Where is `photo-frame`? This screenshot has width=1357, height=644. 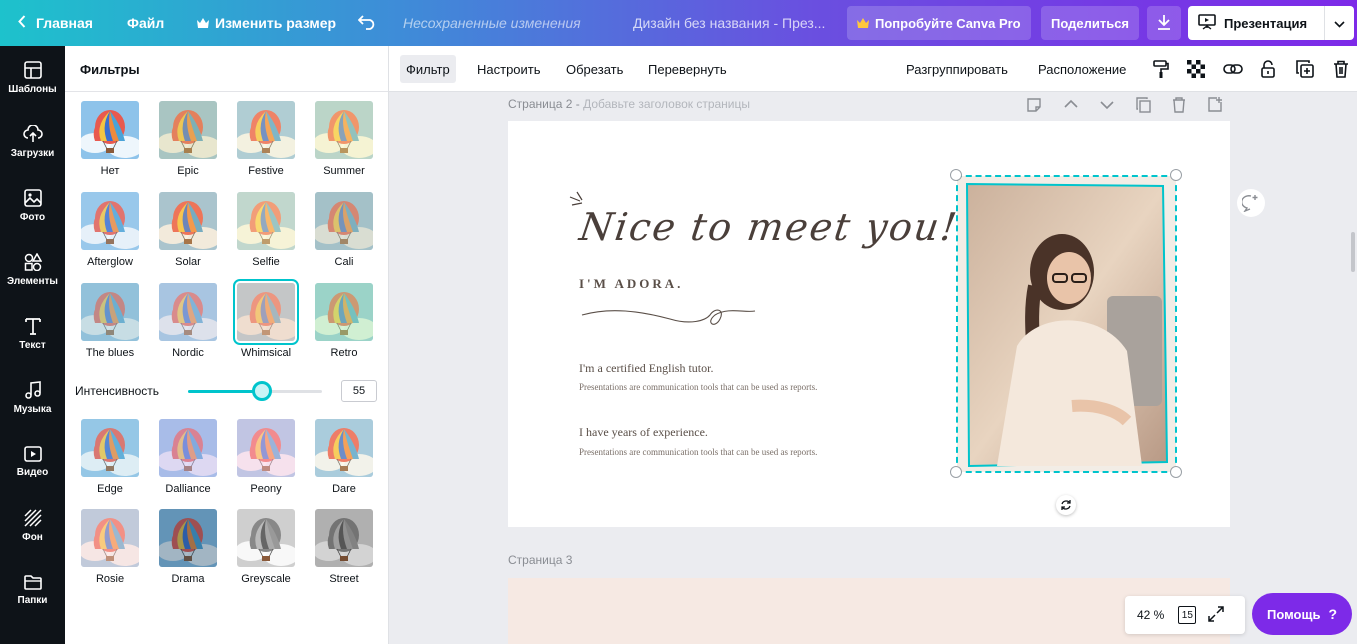 photo-frame is located at coordinates (1066, 324).